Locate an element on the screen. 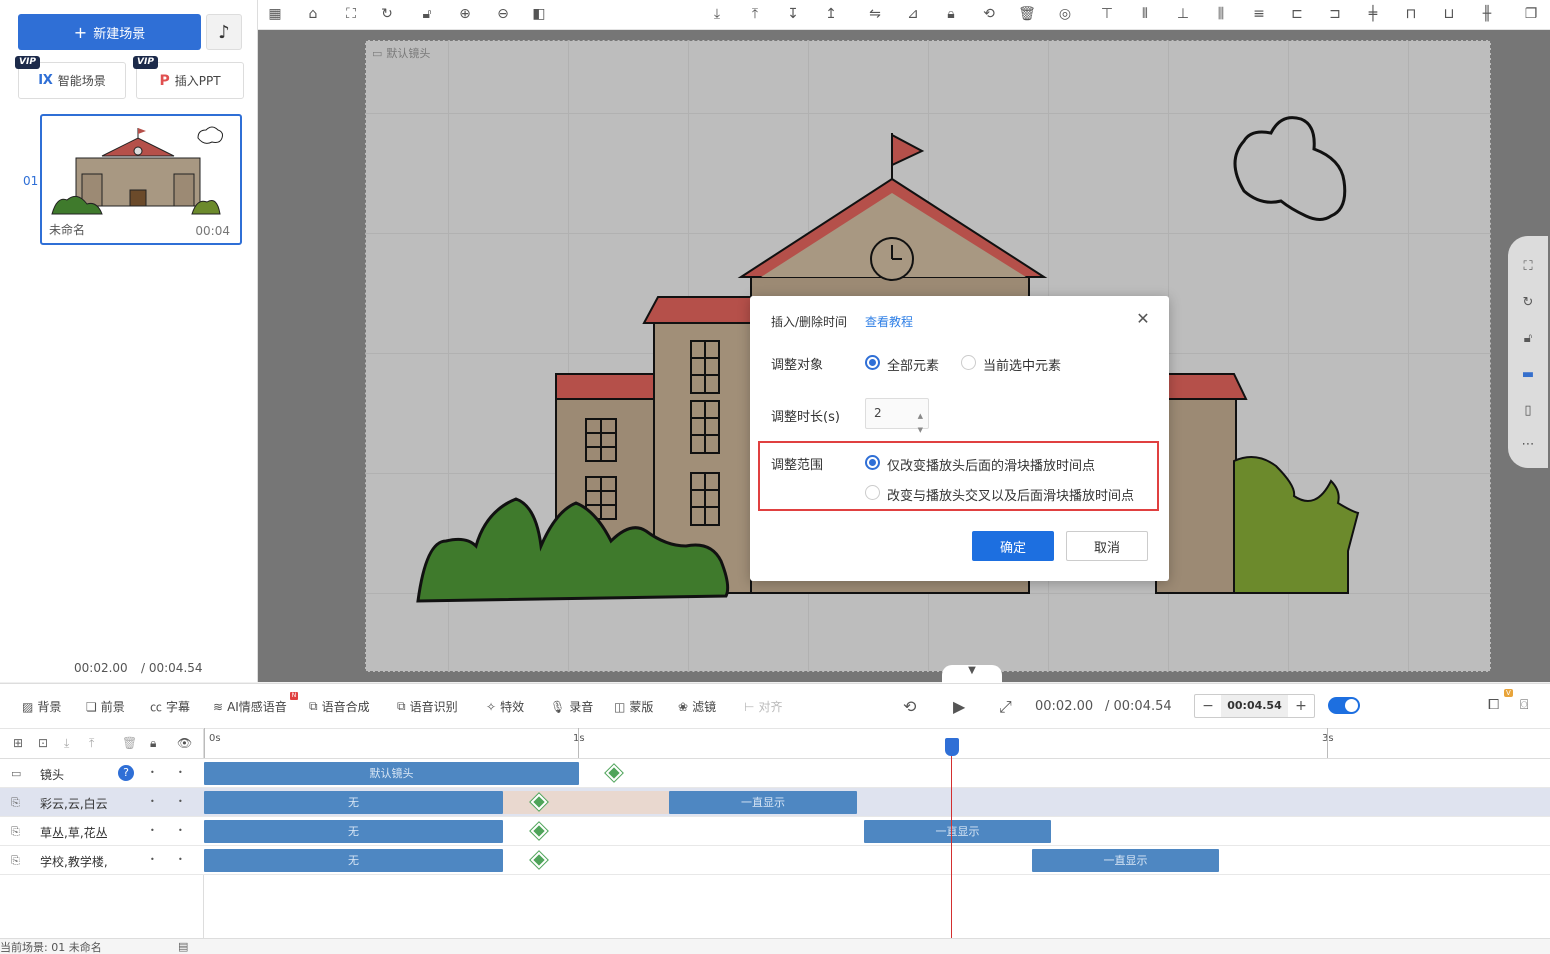 The width and height of the screenshot is (1550, 954). duration-stepper: 2 ▲ ▼ is located at coordinates (897, 416).